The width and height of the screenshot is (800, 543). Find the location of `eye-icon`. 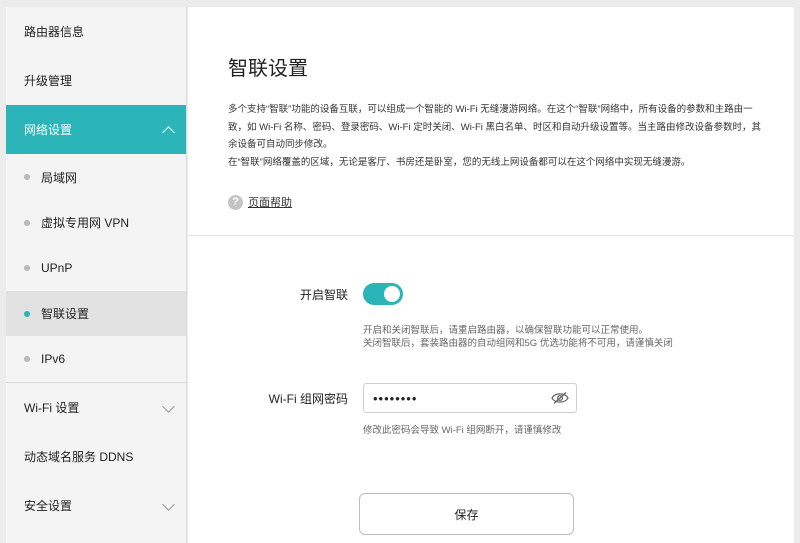

eye-icon is located at coordinates (560, 398).